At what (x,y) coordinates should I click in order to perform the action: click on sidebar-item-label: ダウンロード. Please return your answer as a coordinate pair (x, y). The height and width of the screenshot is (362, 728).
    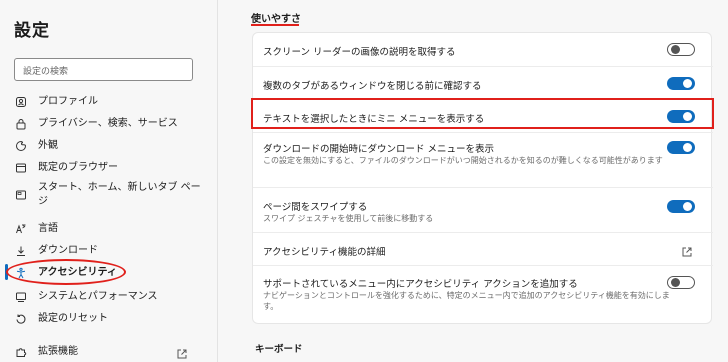
    Looking at the image, I should click on (68, 250).